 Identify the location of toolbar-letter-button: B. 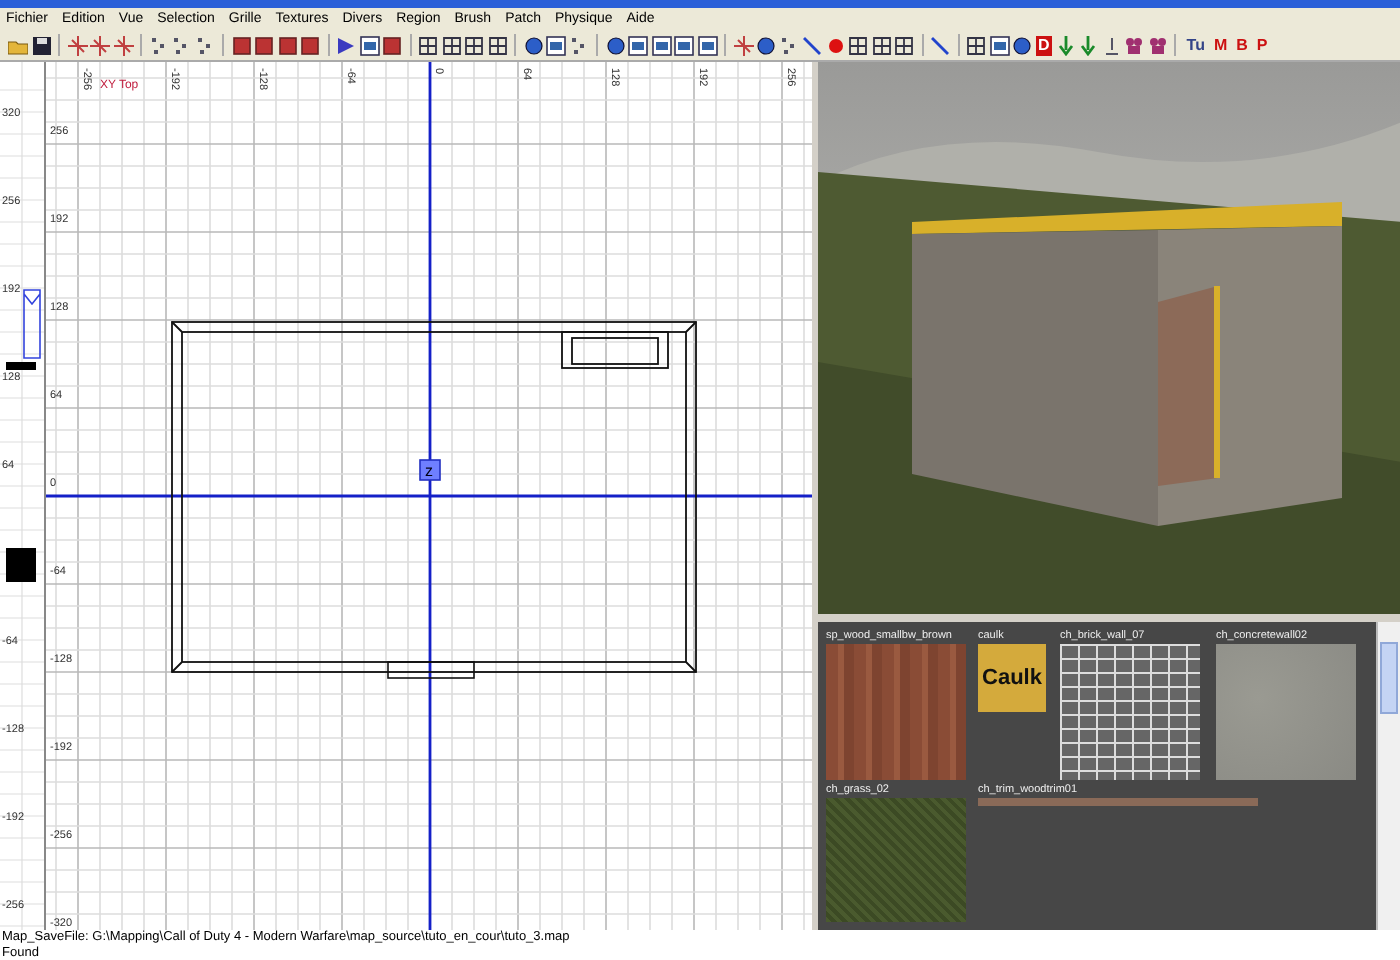
(1242, 45).